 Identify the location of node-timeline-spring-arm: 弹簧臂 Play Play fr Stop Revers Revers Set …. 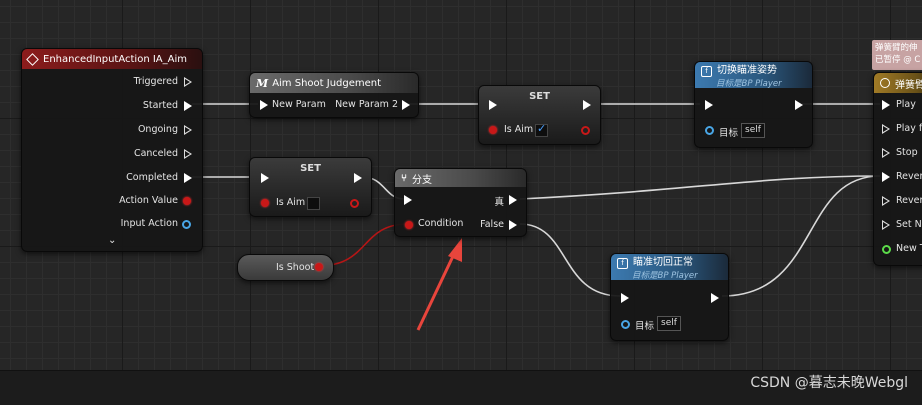
(897, 169).